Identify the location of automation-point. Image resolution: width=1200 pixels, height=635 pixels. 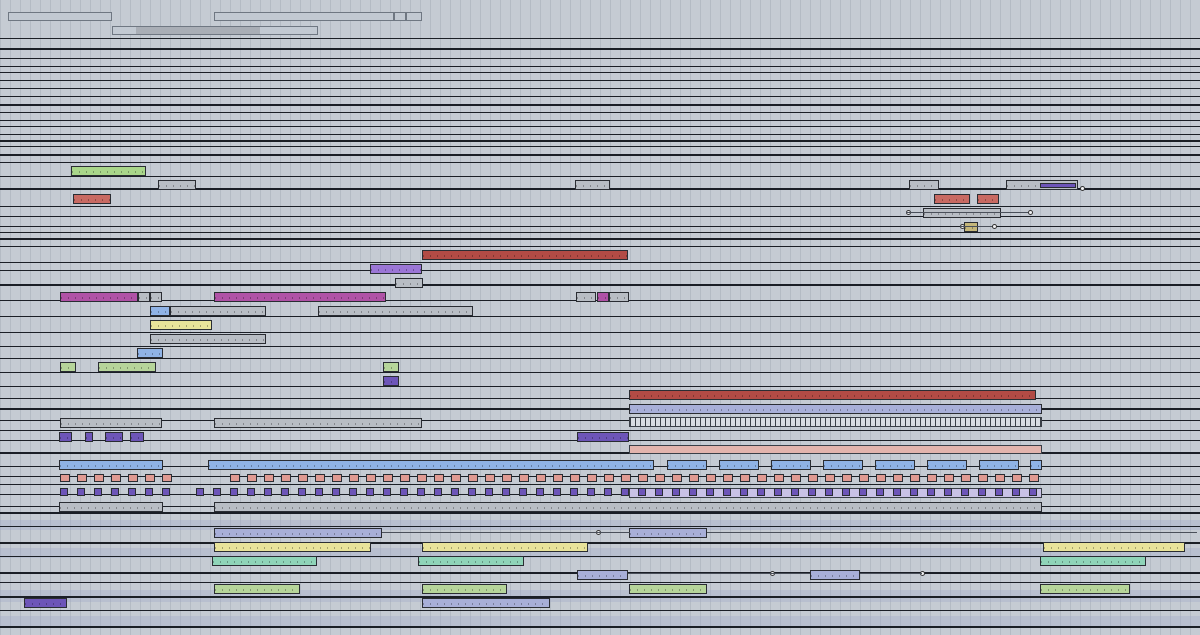
(1030, 212).